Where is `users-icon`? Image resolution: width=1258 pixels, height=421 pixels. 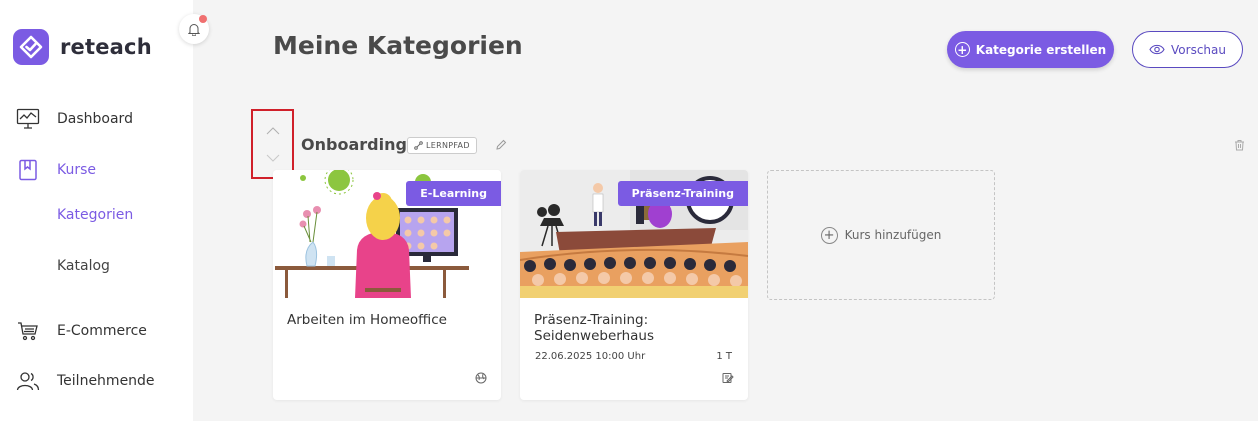
users-icon is located at coordinates (28, 381).